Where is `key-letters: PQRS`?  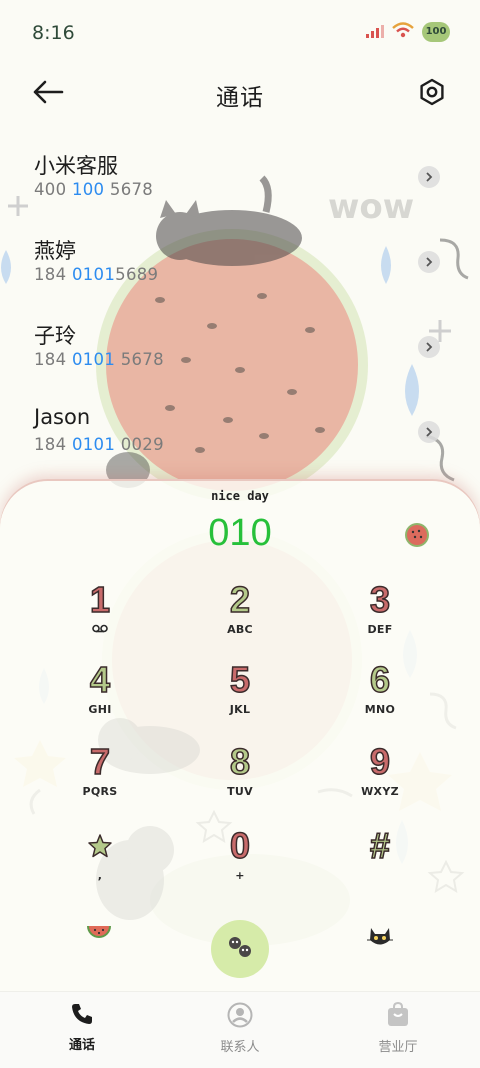
key-letters: PQRS is located at coordinates (100, 791).